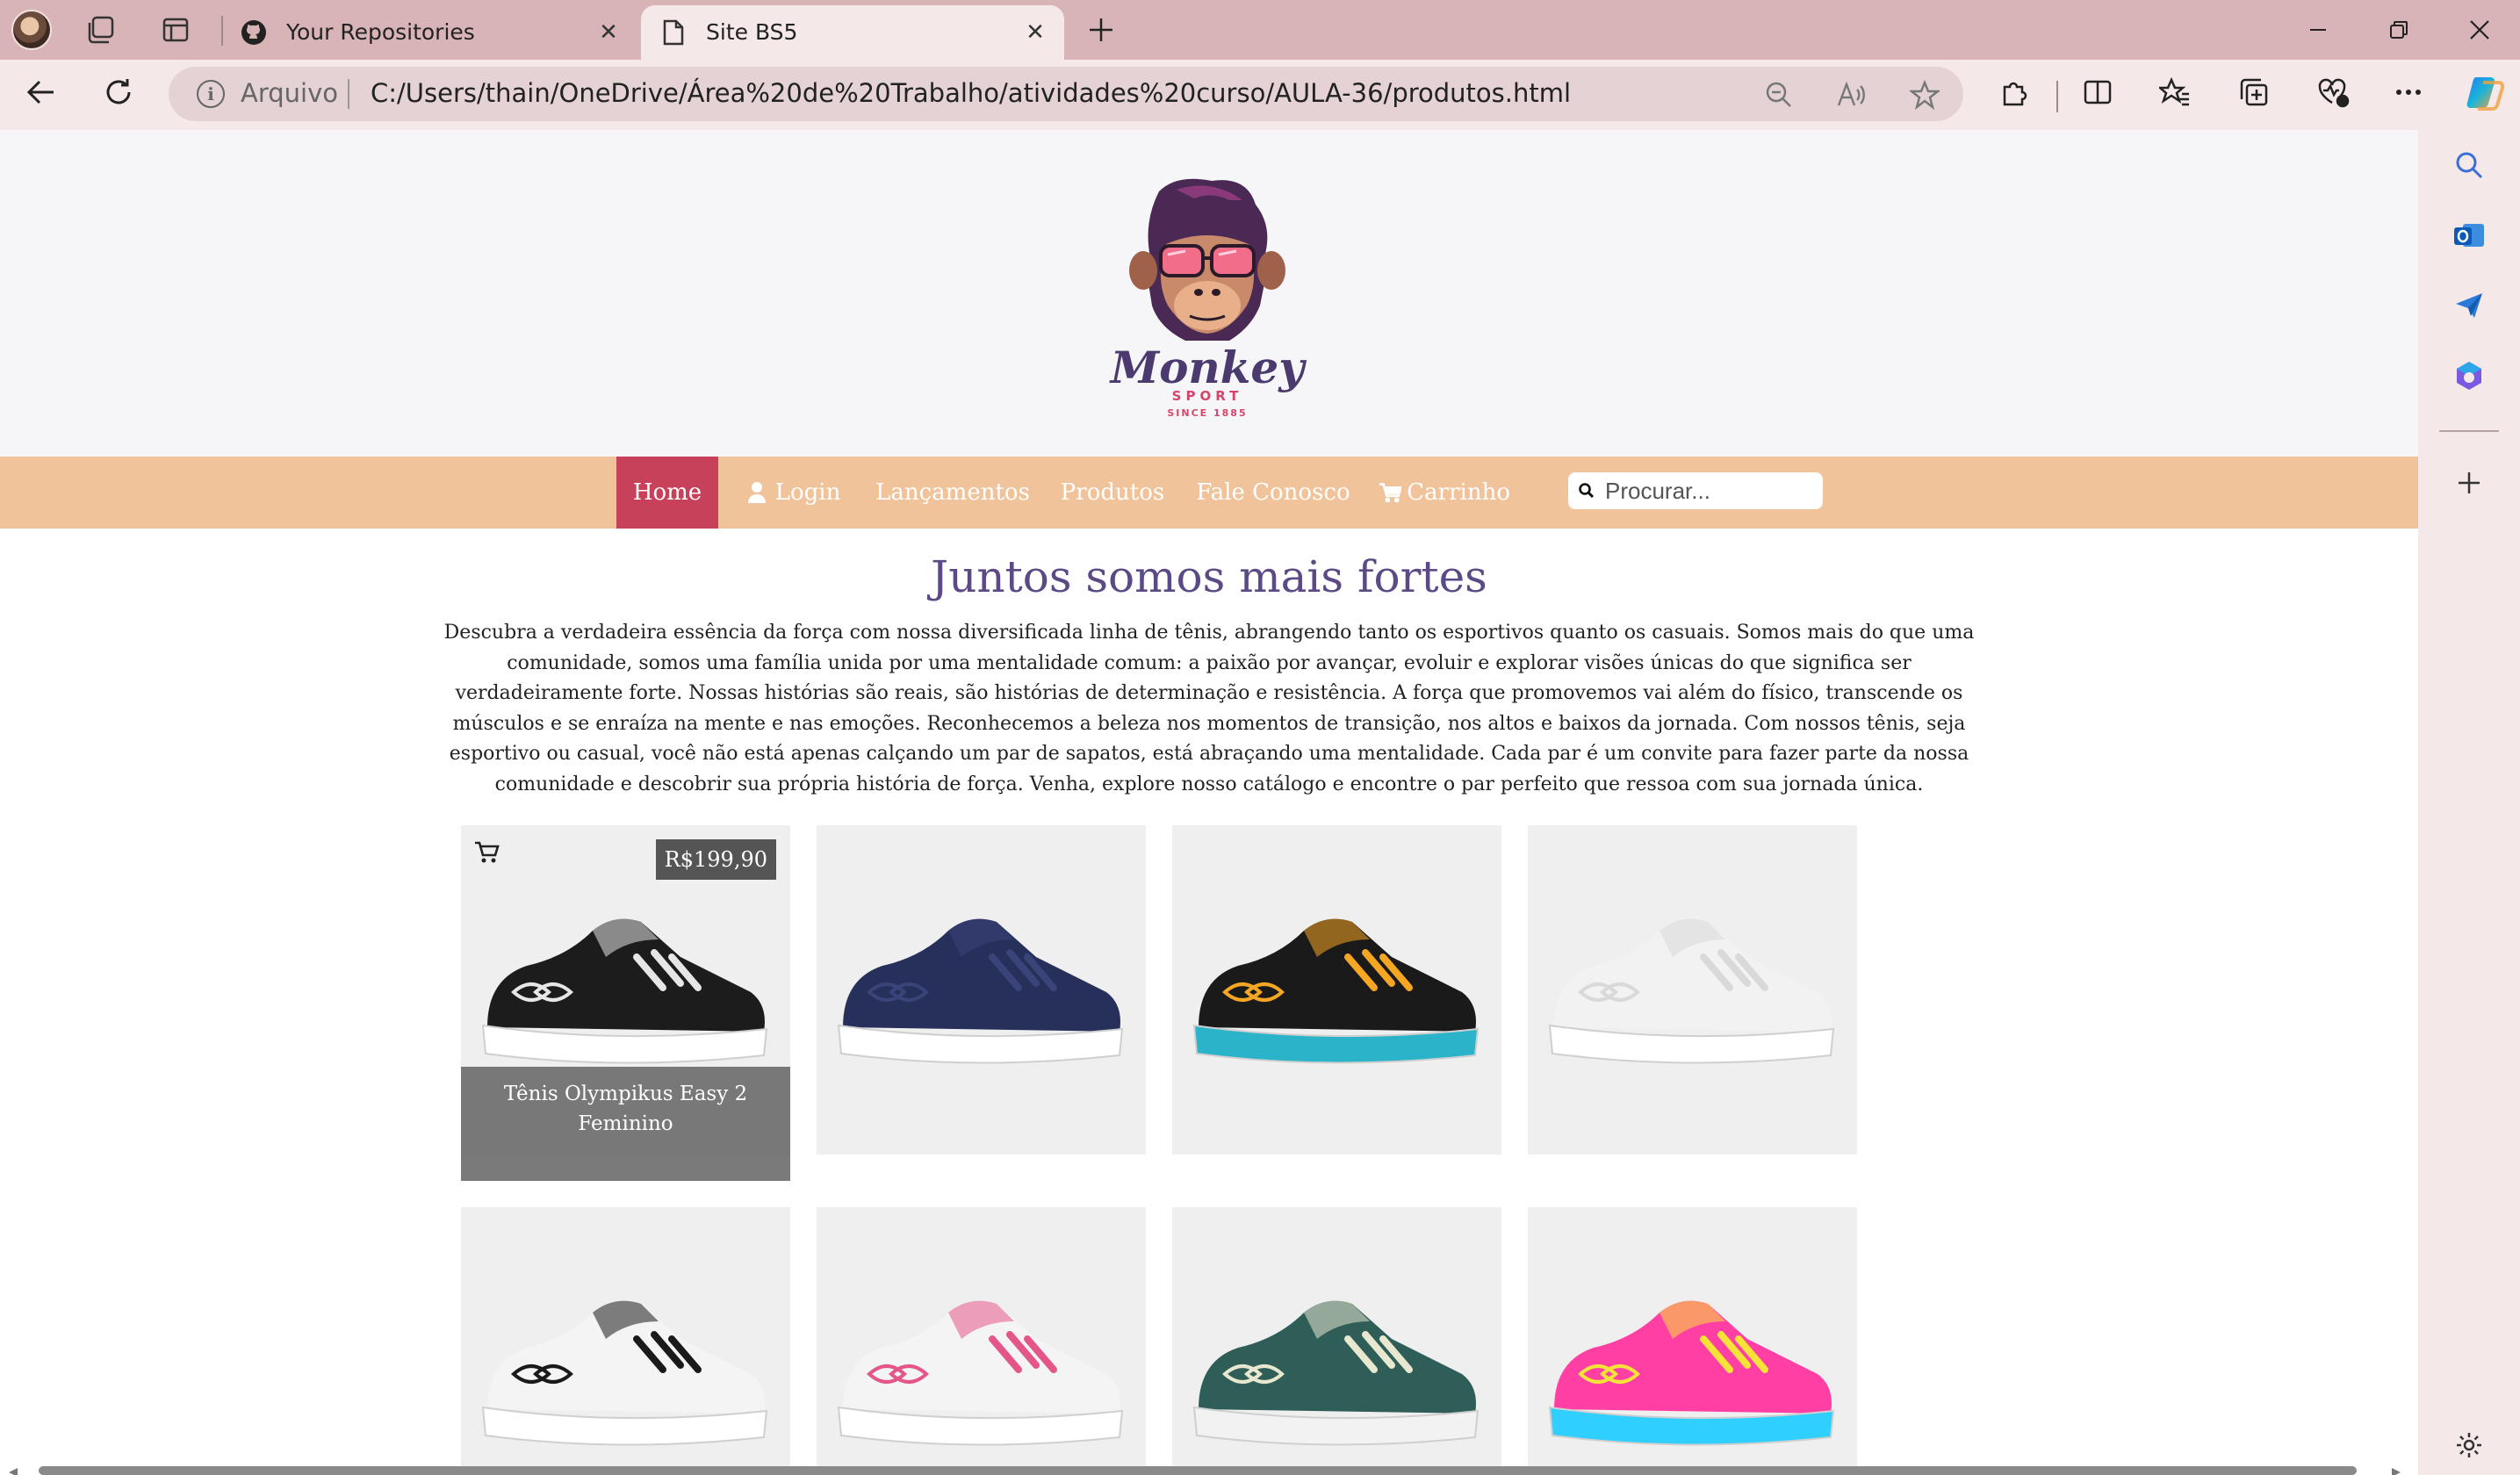 The height and width of the screenshot is (1475, 2520). I want to click on profile-avatar, so click(32, 30).